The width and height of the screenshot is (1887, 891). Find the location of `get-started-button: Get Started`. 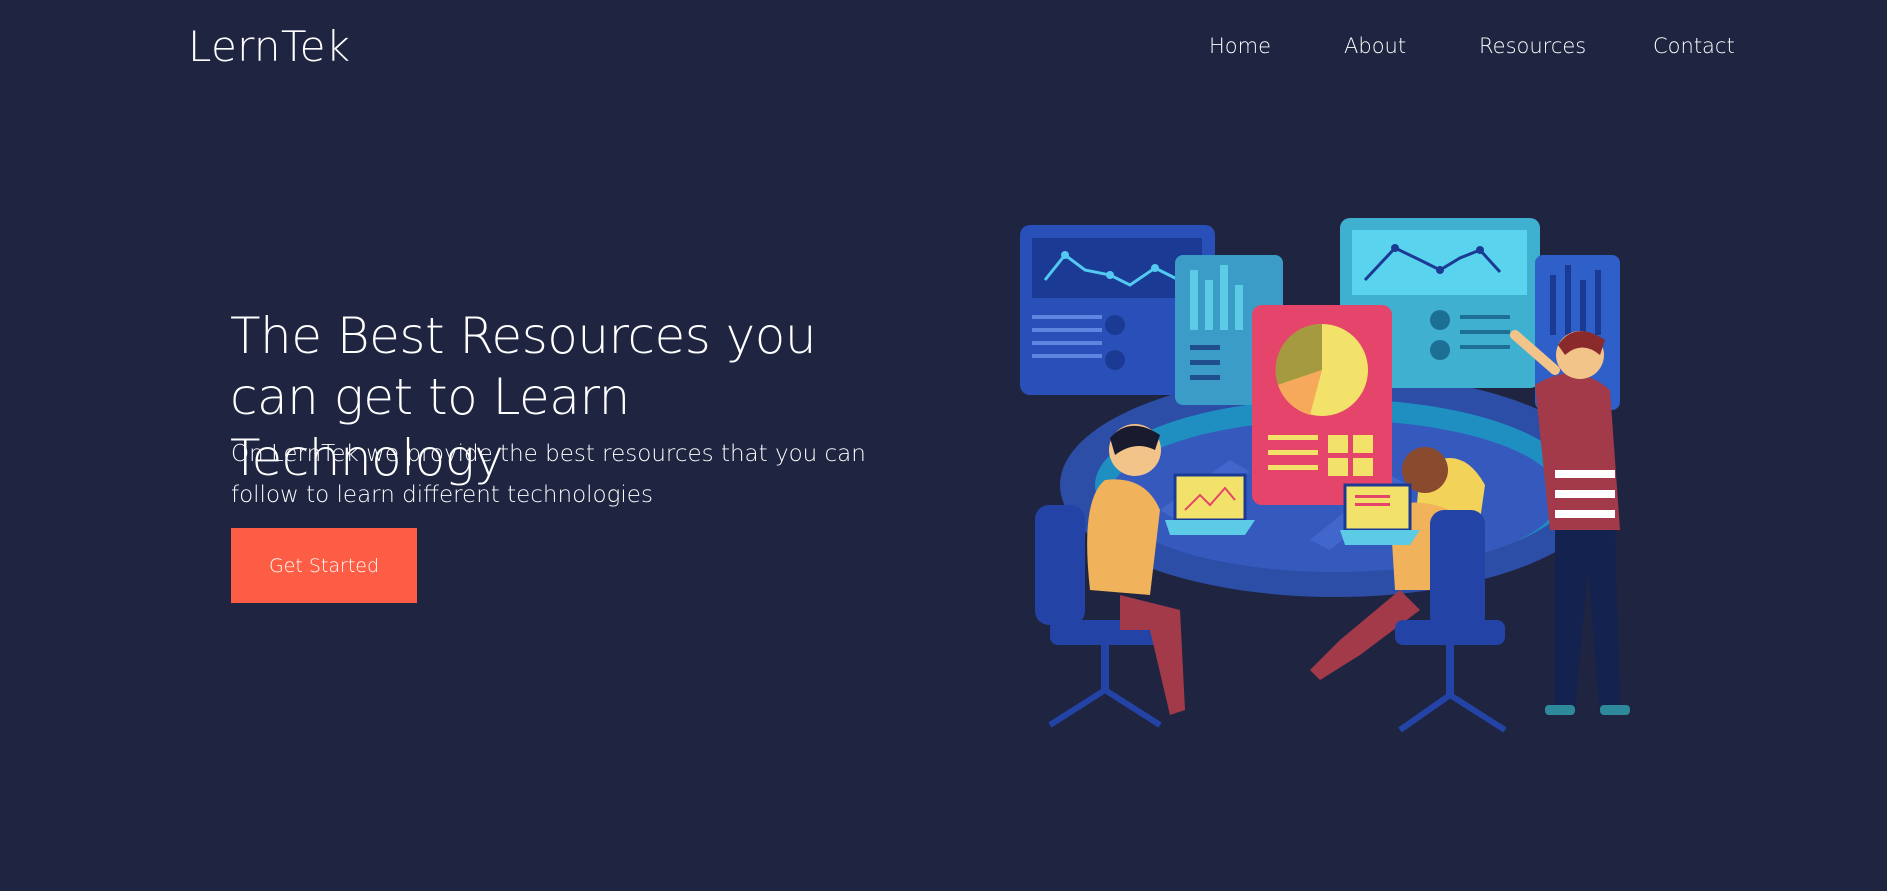

get-started-button: Get Started is located at coordinates (324, 565).